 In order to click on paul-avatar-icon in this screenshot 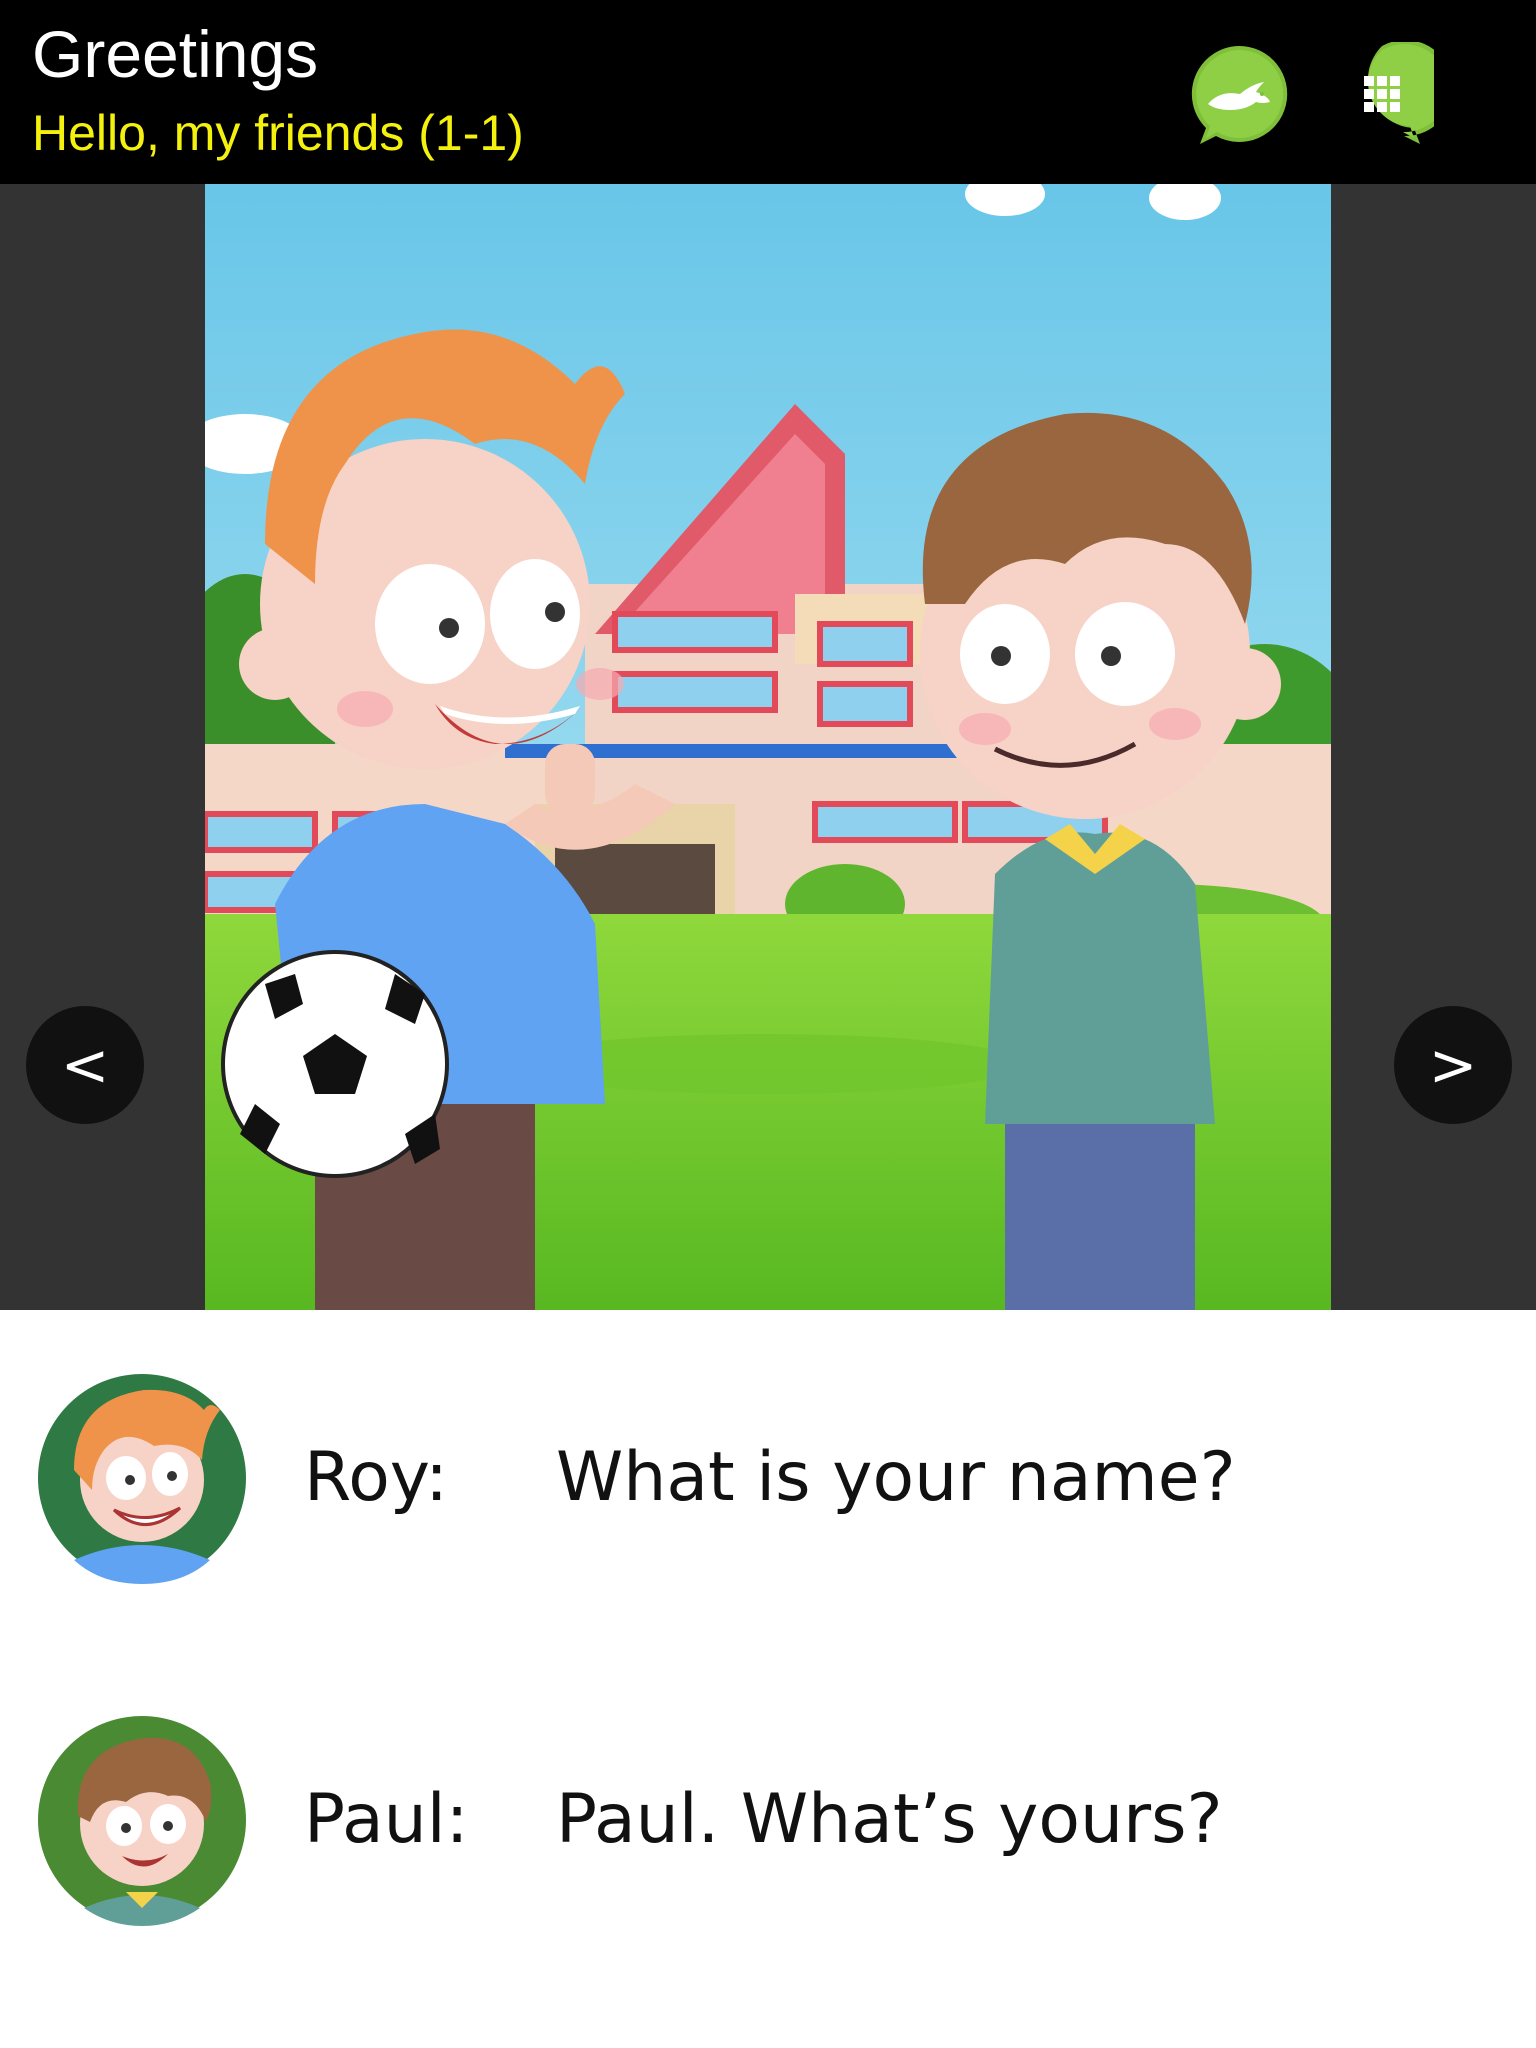, I will do `click(142, 1821)`.